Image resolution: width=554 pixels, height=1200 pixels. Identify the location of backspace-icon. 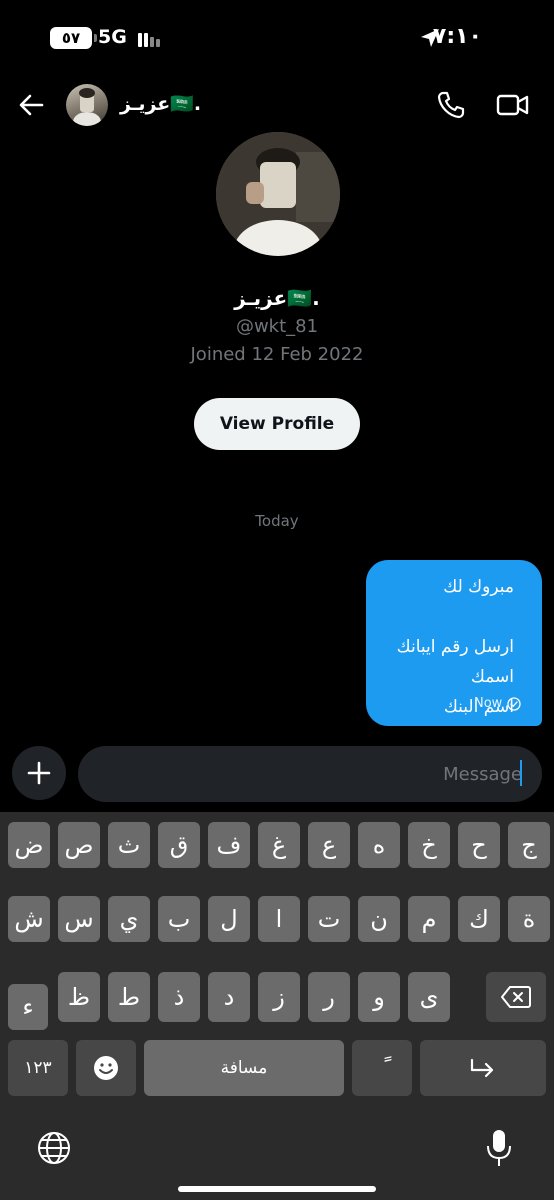
(516, 997).